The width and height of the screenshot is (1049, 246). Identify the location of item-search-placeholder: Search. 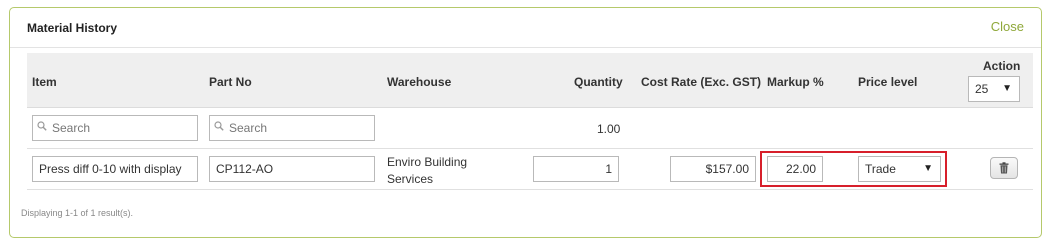
(71, 128).